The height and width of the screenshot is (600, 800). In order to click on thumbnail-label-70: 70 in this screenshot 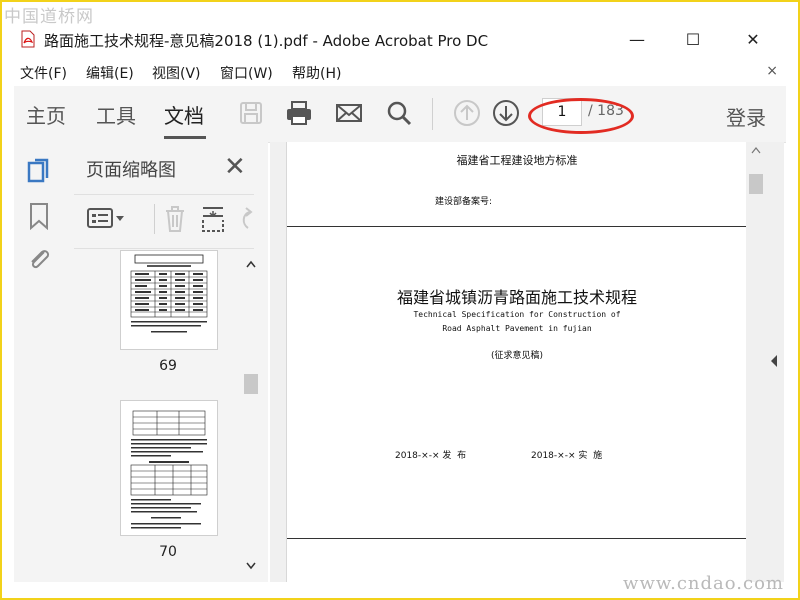, I will do `click(168, 552)`.